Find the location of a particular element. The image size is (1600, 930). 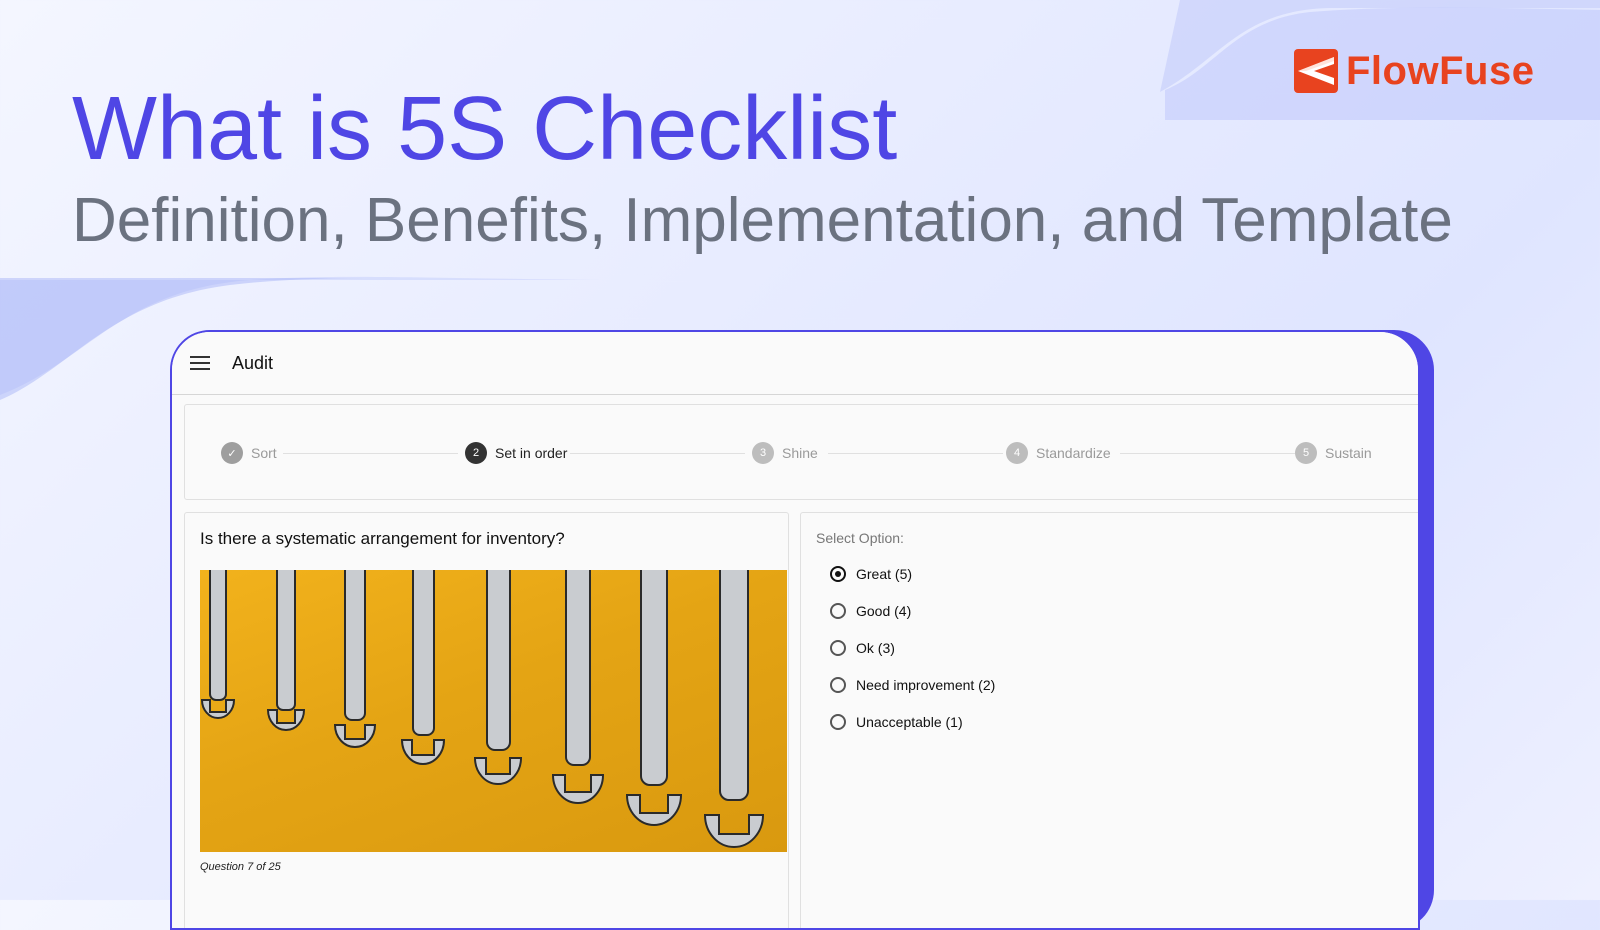

step-standardize: 4 Standardize is located at coordinates (1058, 453).